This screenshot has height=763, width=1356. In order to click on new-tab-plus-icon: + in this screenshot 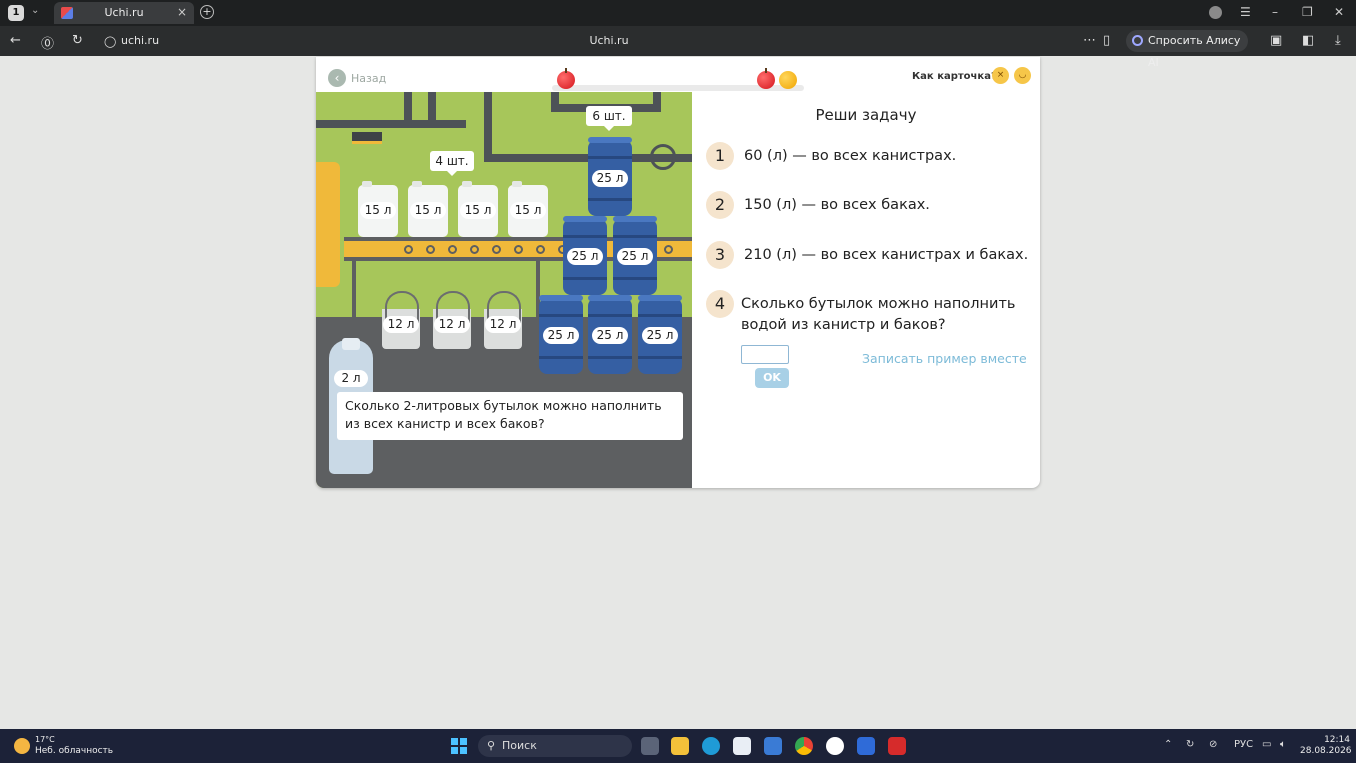, I will do `click(207, 12)`.